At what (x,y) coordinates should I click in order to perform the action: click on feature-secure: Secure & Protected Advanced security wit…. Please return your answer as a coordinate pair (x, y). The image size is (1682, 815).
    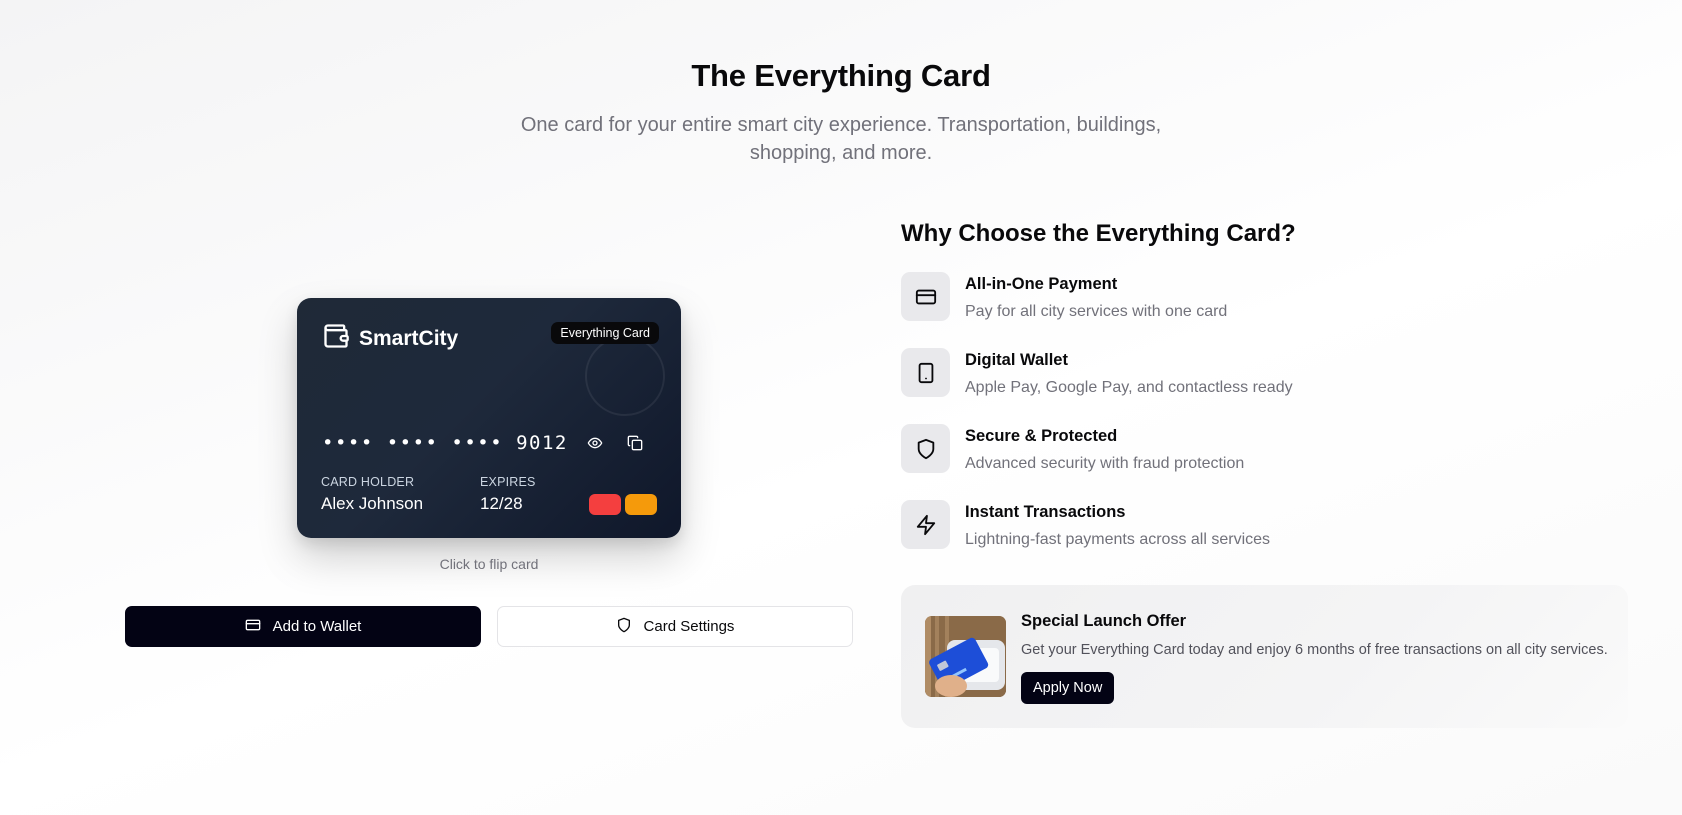
    Looking at the image, I should click on (1261, 450).